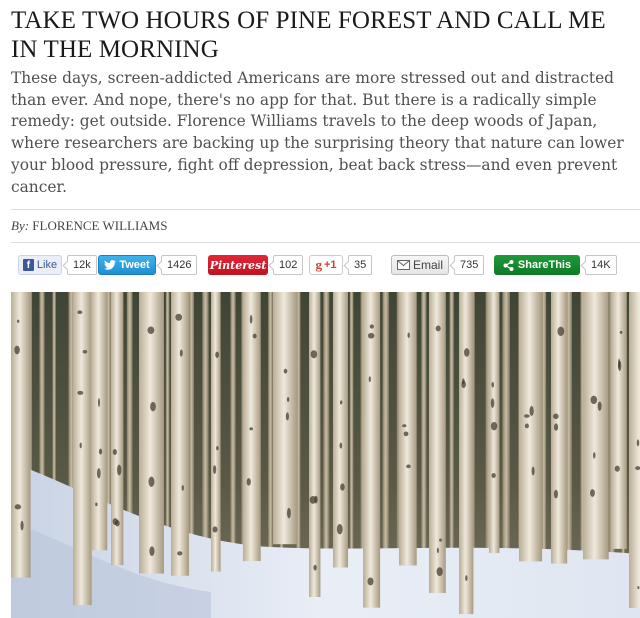  What do you see at coordinates (99, 225) in the screenshot?
I see `byline-author: FLORENCE WILLIAMS` at bounding box center [99, 225].